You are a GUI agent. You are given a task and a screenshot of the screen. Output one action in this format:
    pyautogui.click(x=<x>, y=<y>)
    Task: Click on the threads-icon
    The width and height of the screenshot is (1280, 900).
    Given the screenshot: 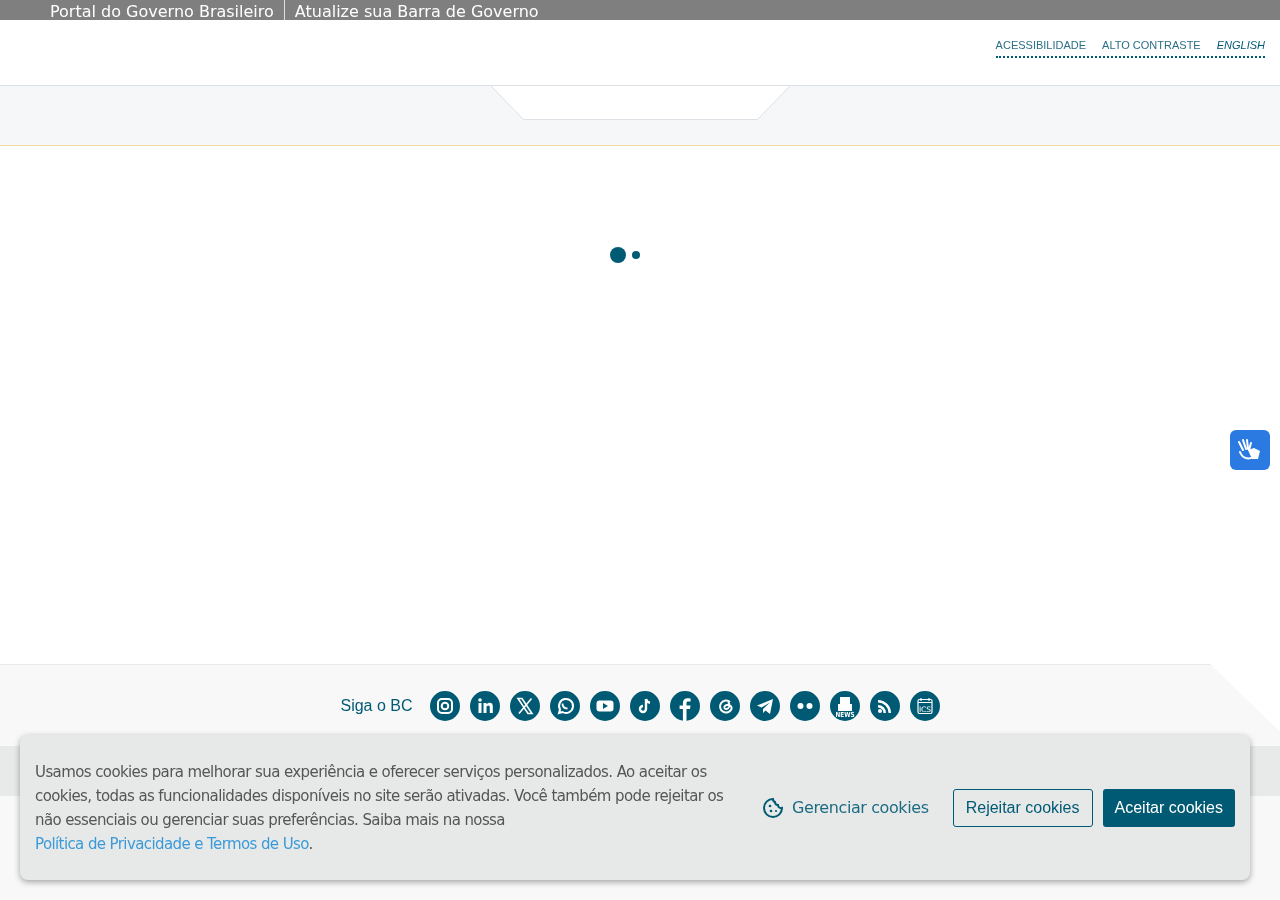 What is the action you would take?
    pyautogui.click(x=724, y=705)
    